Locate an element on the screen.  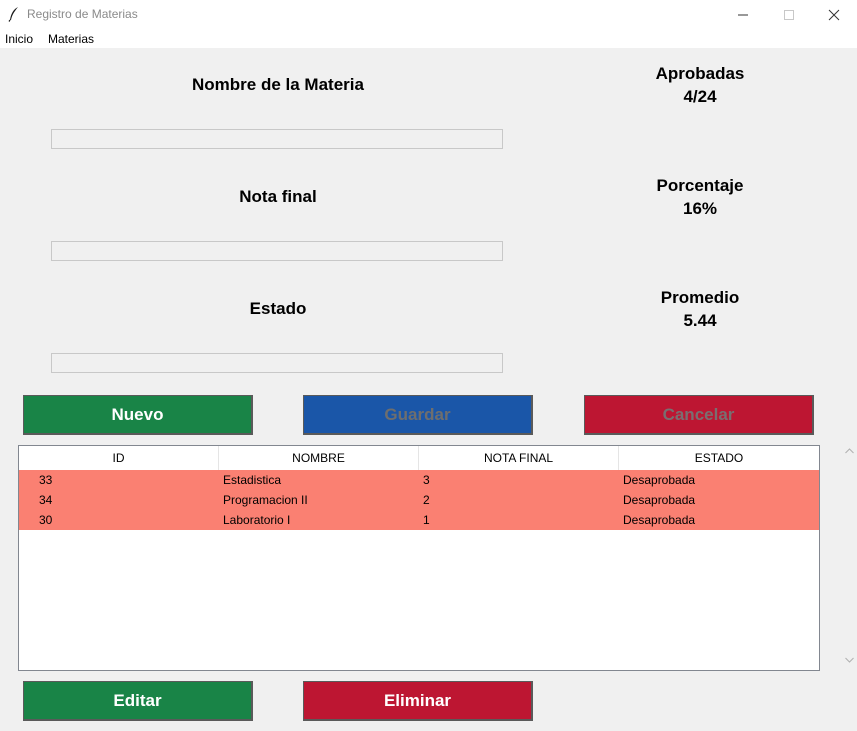
table-row: 33 Estadistica 3 Desaprobada is located at coordinates (419, 480).